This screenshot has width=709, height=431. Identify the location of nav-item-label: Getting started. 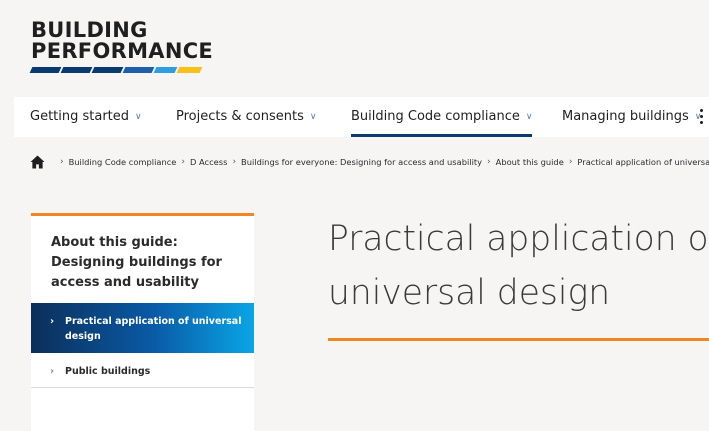
(80, 116).